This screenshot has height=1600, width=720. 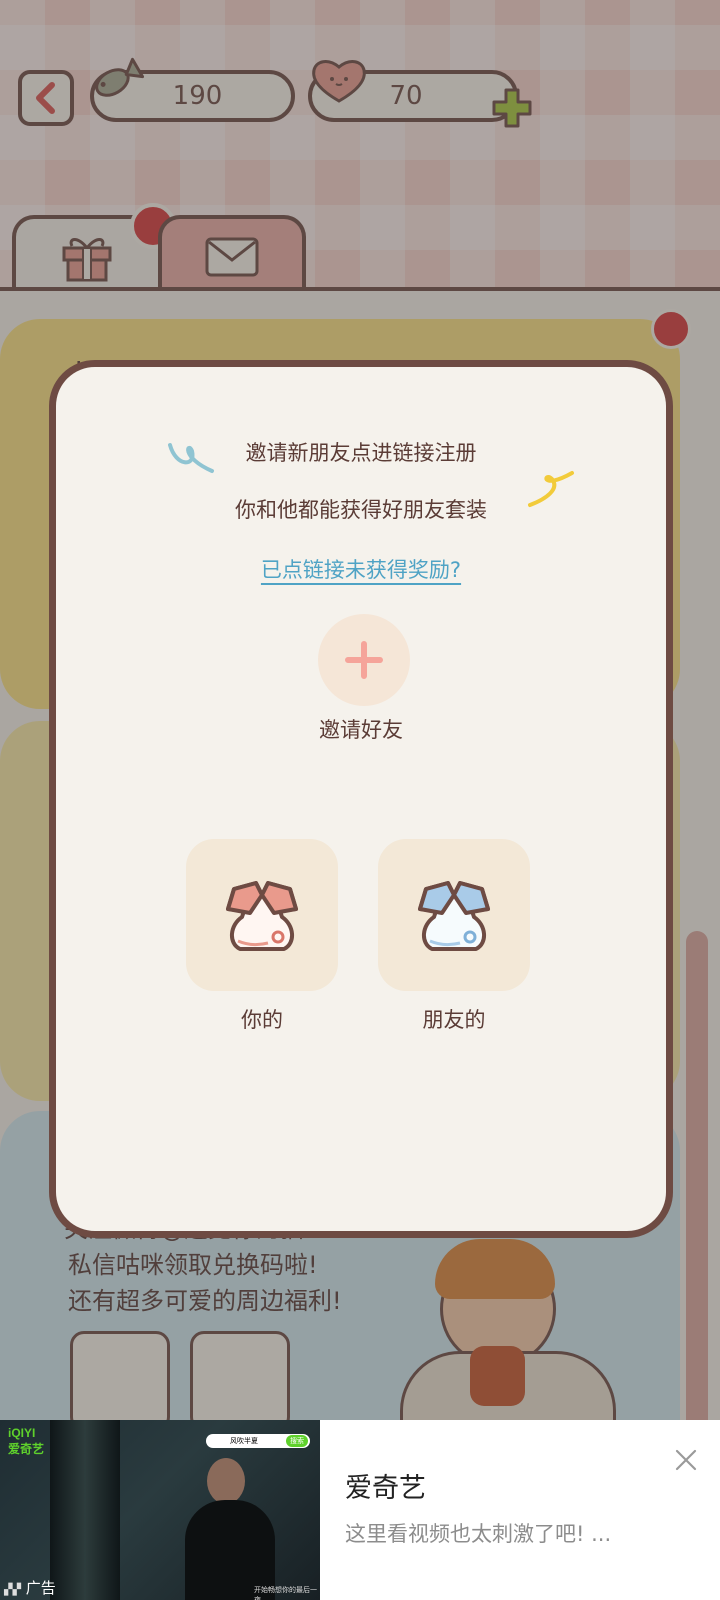 I want to click on pink-outfit-icon, so click(x=262, y=916).